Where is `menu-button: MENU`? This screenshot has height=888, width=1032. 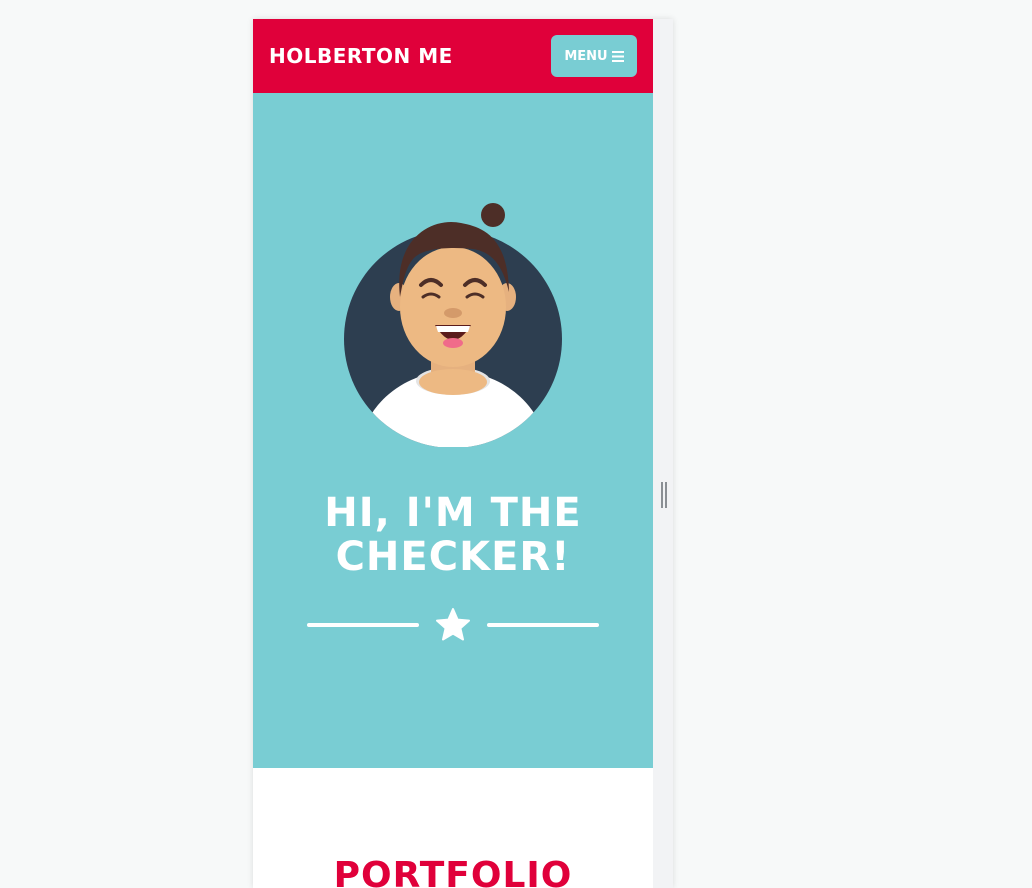
menu-button: MENU is located at coordinates (594, 56).